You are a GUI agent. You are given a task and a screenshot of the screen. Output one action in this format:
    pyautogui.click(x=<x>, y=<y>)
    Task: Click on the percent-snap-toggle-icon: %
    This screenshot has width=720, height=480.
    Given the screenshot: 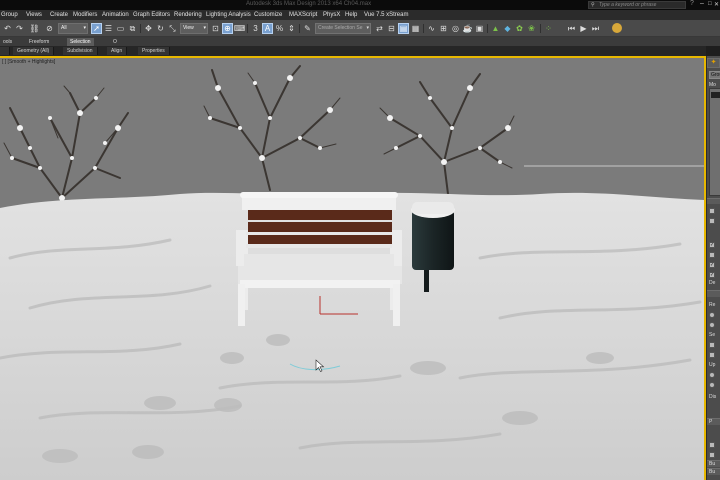 What is the action you would take?
    pyautogui.click(x=279, y=28)
    